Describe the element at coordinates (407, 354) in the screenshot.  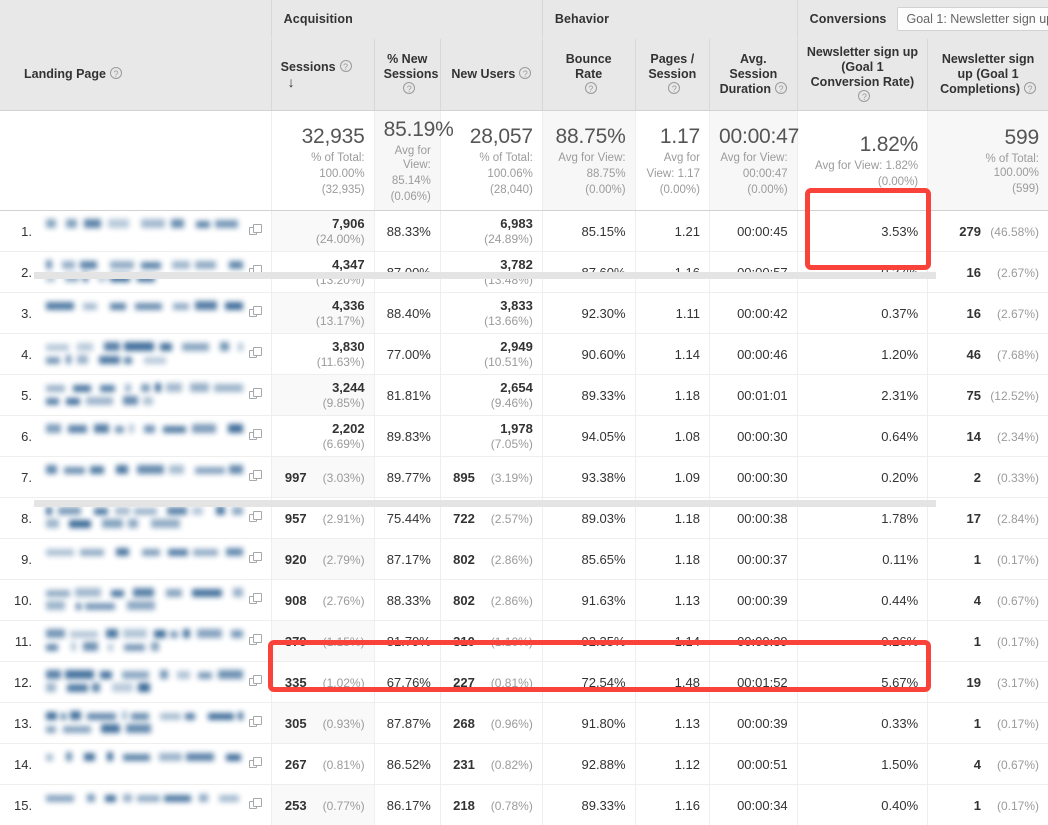
I see `cell-pct-new-sessions: 77.00%` at that location.